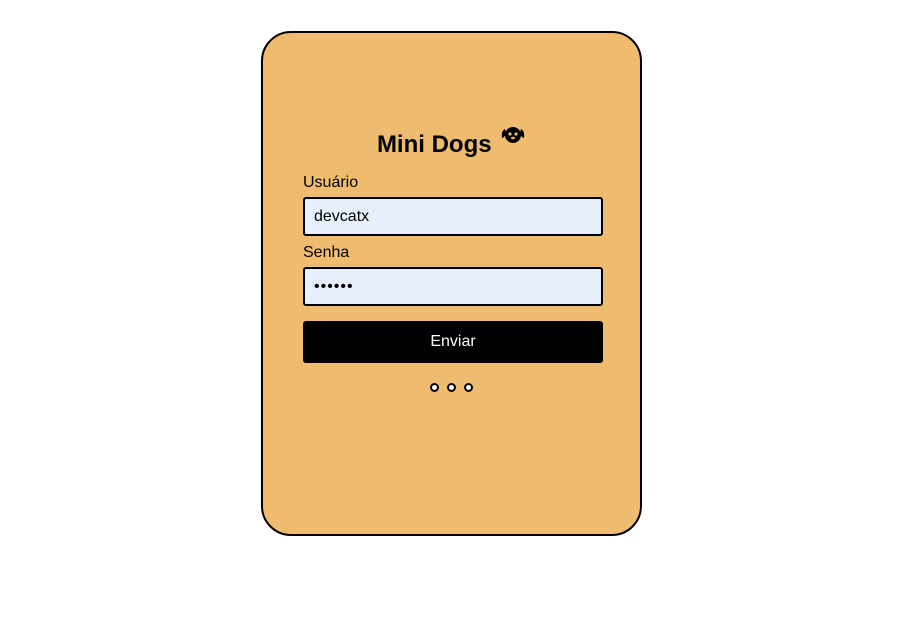 The height and width of the screenshot is (625, 906). Describe the element at coordinates (434, 144) in the screenshot. I see `page-title: Mini Dogs` at that location.